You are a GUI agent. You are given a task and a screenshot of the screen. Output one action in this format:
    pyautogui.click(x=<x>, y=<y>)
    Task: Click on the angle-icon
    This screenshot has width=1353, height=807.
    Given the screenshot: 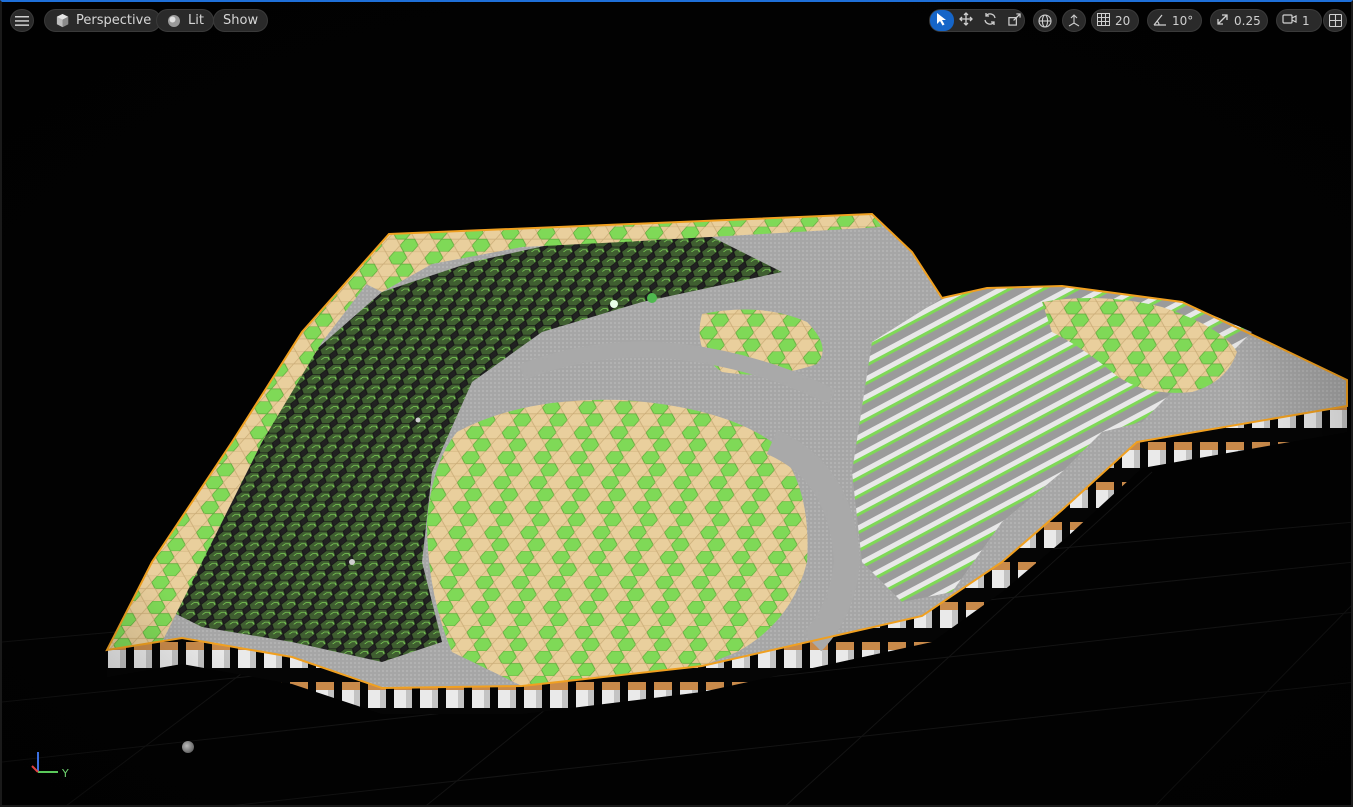 What is the action you would take?
    pyautogui.click(x=1160, y=21)
    